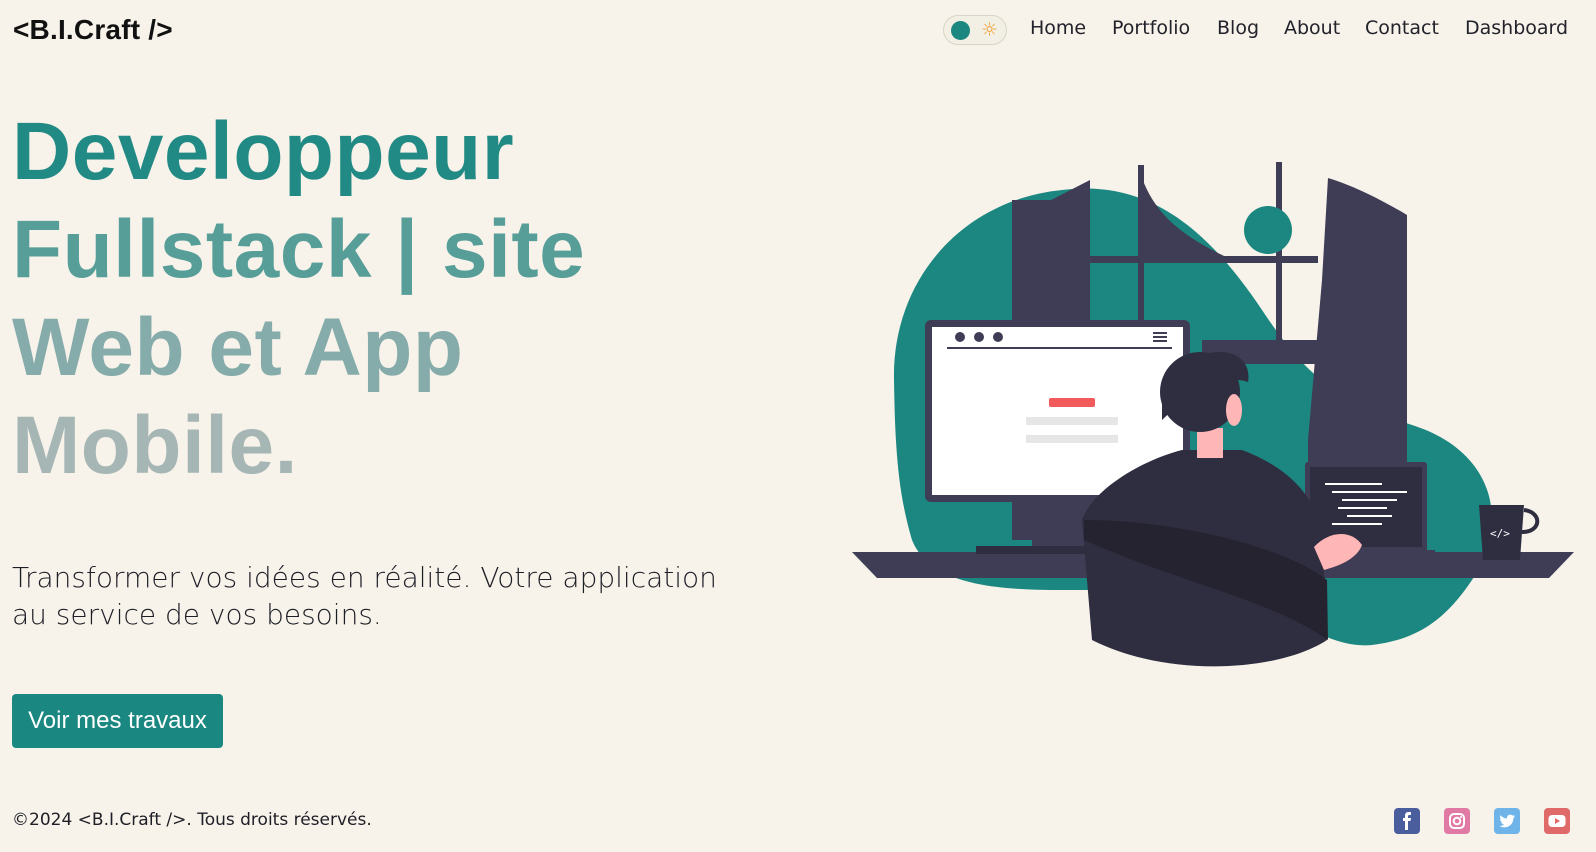 The image size is (1596, 852). Describe the element at coordinates (975, 30) in the screenshot. I see `theme-toggle: ☼` at that location.